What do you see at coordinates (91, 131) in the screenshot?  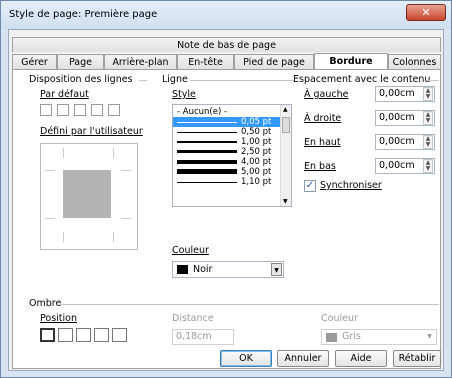 I see `user-defined-label: Défini par l'utilisateur` at bounding box center [91, 131].